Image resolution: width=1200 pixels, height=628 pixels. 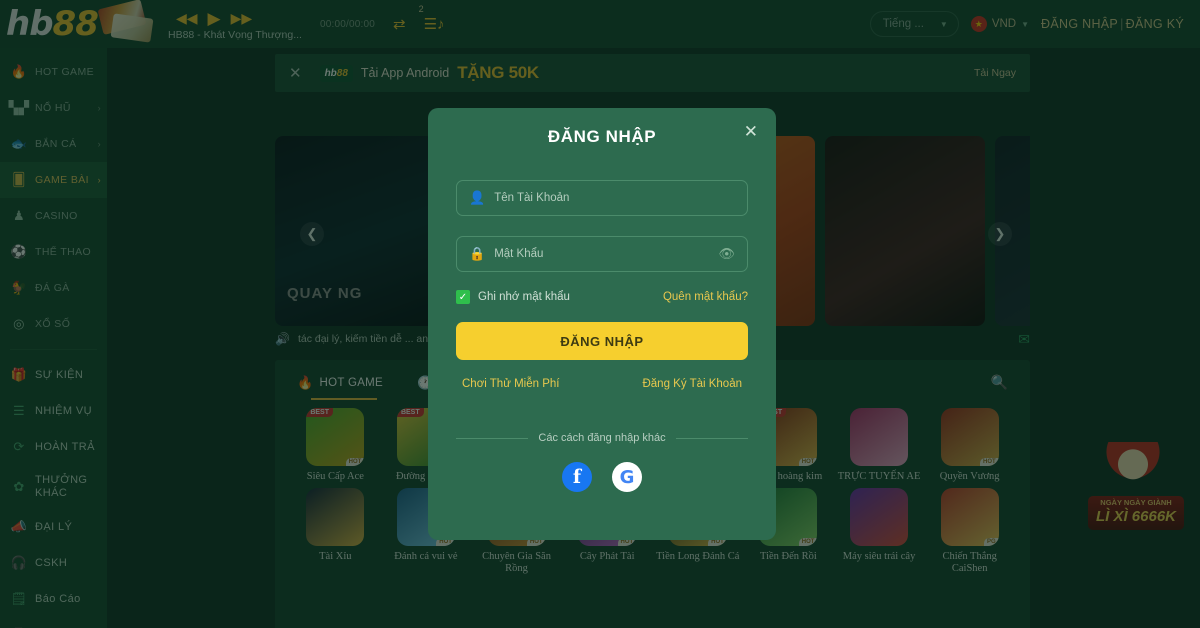 I want to click on remember-row: ✓ Ghi nhớ mật khẩu Quên mật khẩu?, so click(x=602, y=297).